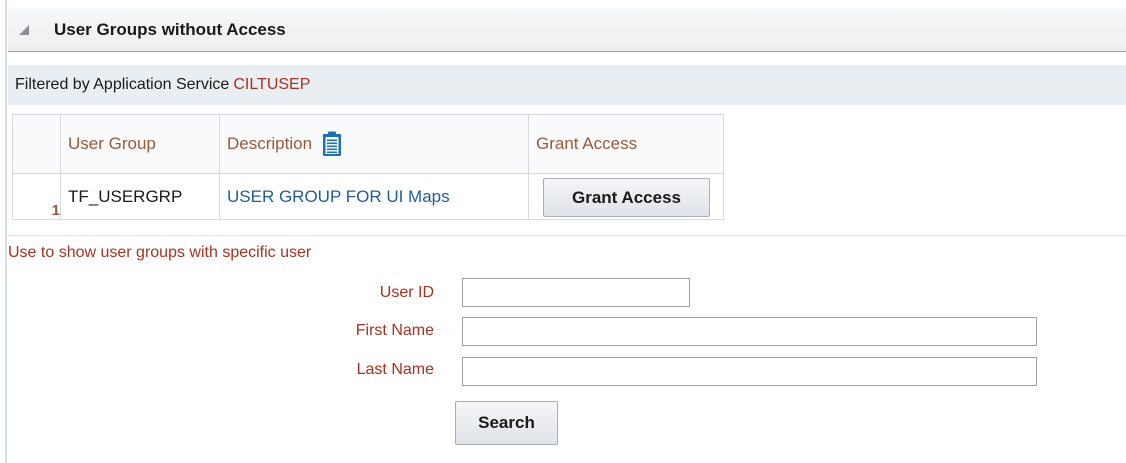 Image resolution: width=1126 pixels, height=463 pixels. What do you see at coordinates (170, 29) in the screenshot?
I see `section-title: User Groups without Access` at bounding box center [170, 29].